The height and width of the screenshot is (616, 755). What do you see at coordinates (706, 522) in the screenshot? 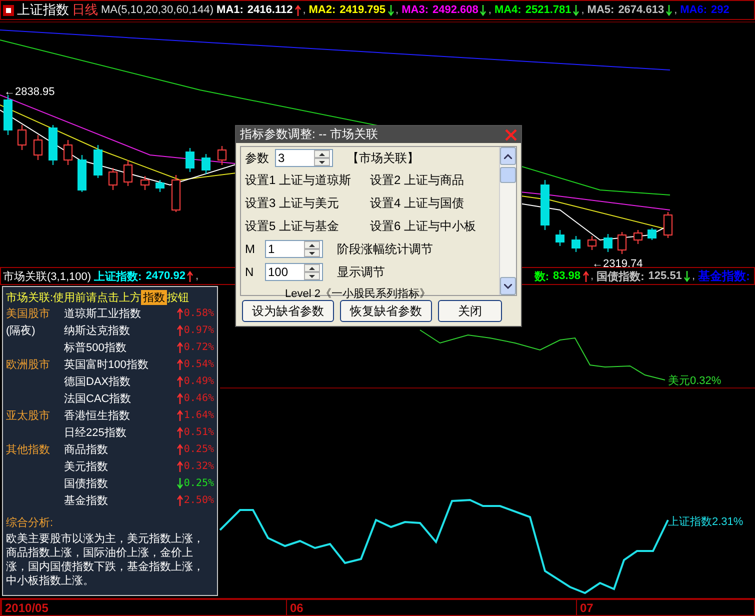
I see `index-change-label: 上证指数2.31%` at bounding box center [706, 522].